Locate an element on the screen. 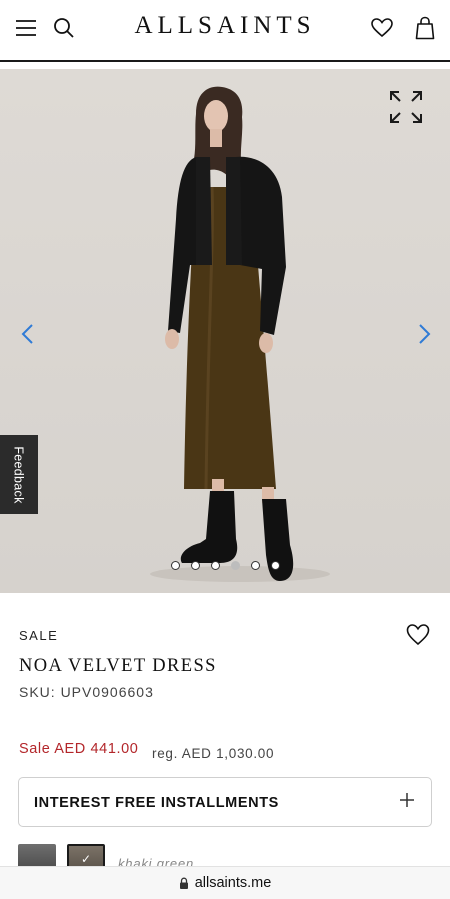 This screenshot has width=450, height=899. plus-icon is located at coordinates (407, 800).